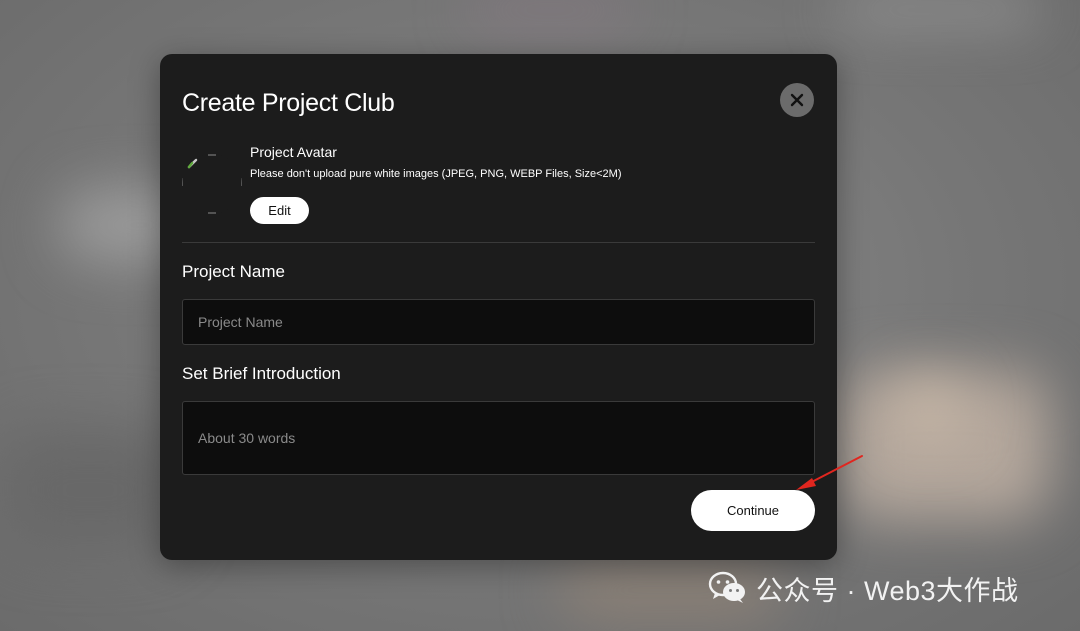 The height and width of the screenshot is (631, 1080). Describe the element at coordinates (726, 587) in the screenshot. I see `wechat-icon` at that location.